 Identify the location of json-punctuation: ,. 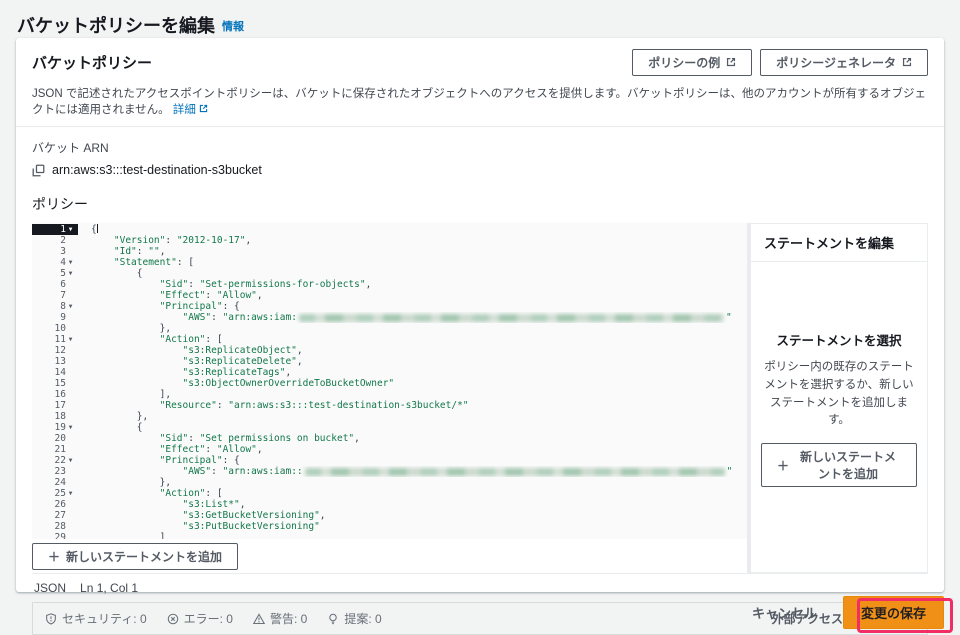
(357, 438).